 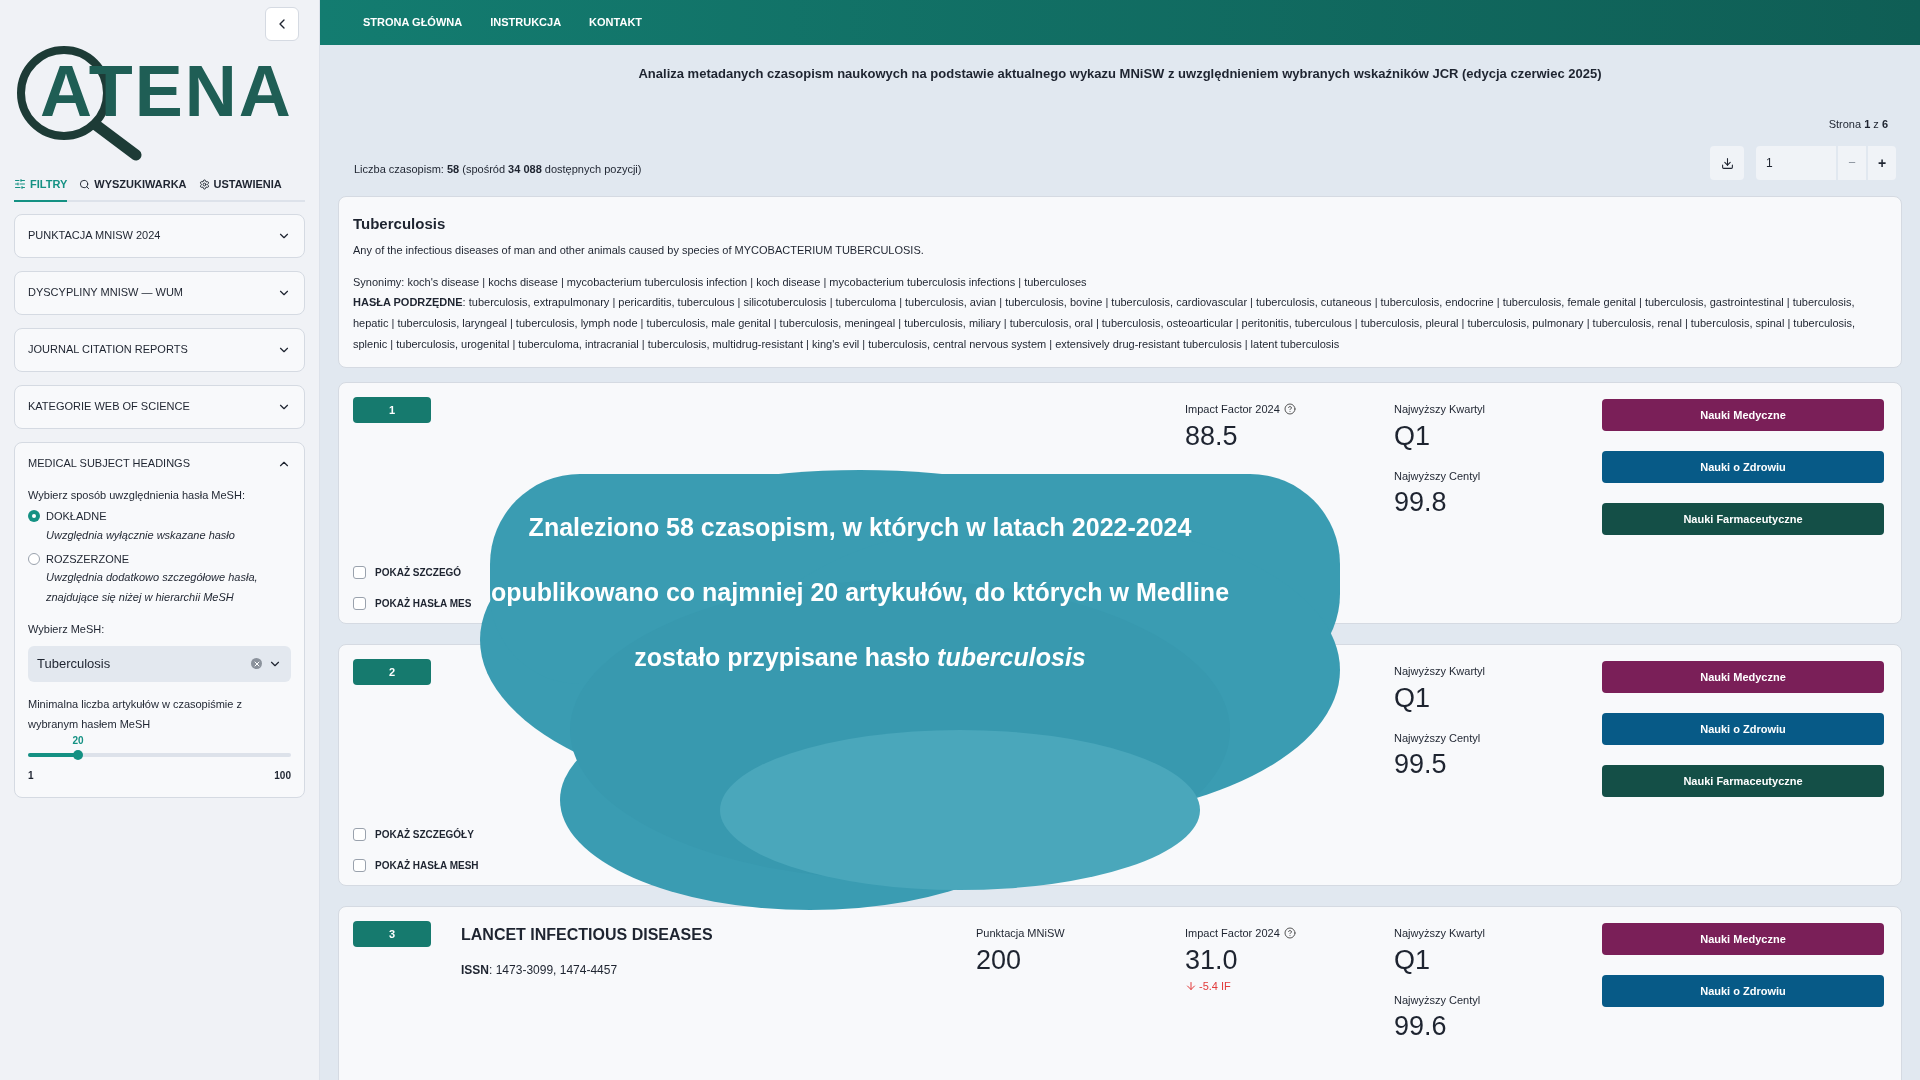 I want to click on stat-value: 200, so click(x=999, y=960).